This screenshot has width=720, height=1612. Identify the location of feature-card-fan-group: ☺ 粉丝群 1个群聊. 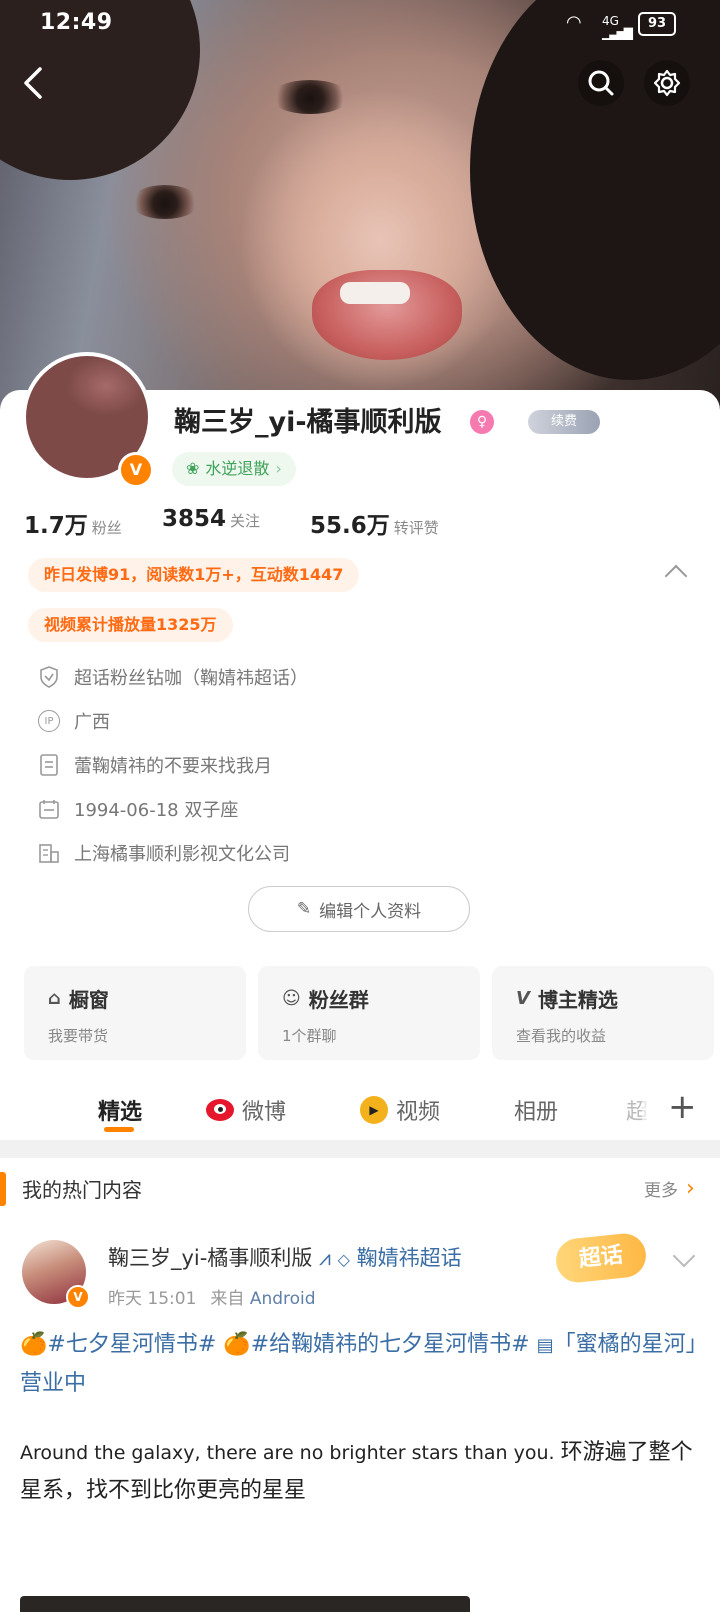
(369, 1013).